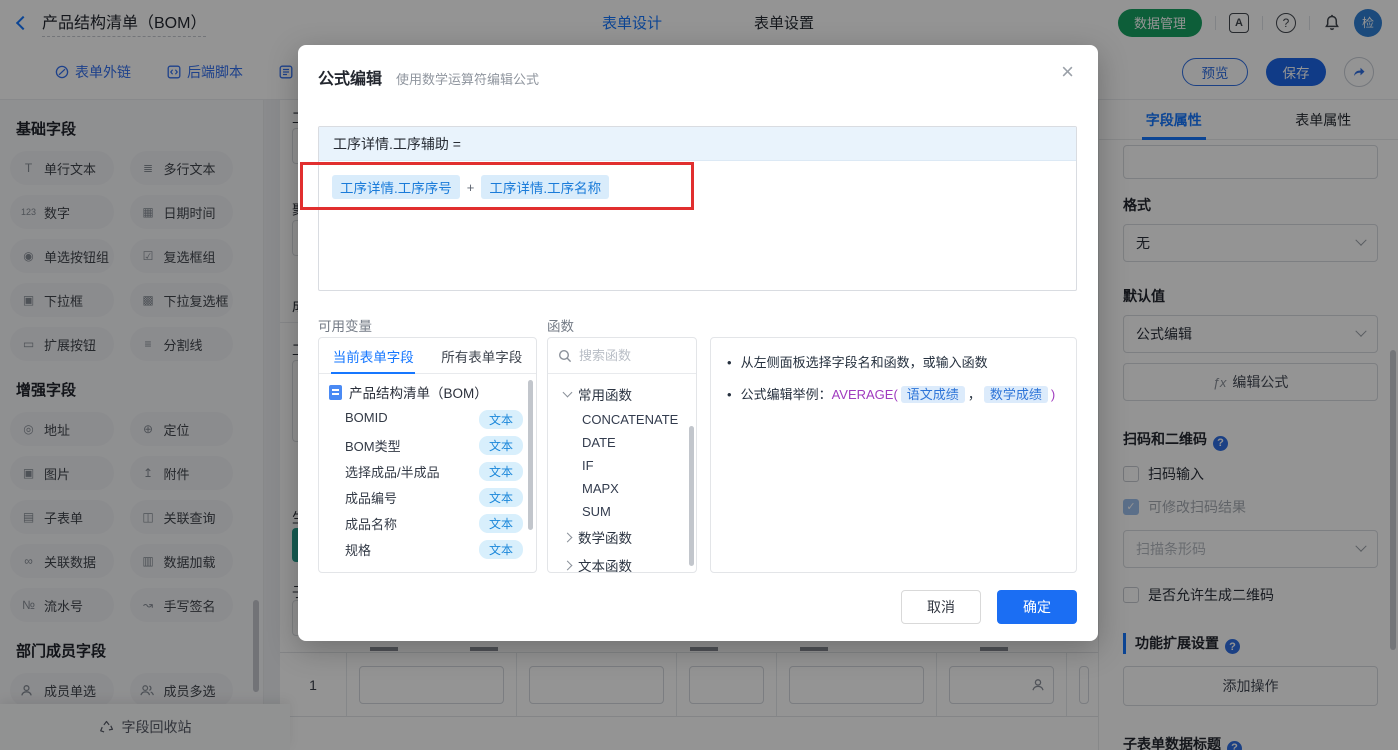 This screenshot has width=1398, height=750. I want to click on modal-footer: 取消 确定, so click(989, 607).